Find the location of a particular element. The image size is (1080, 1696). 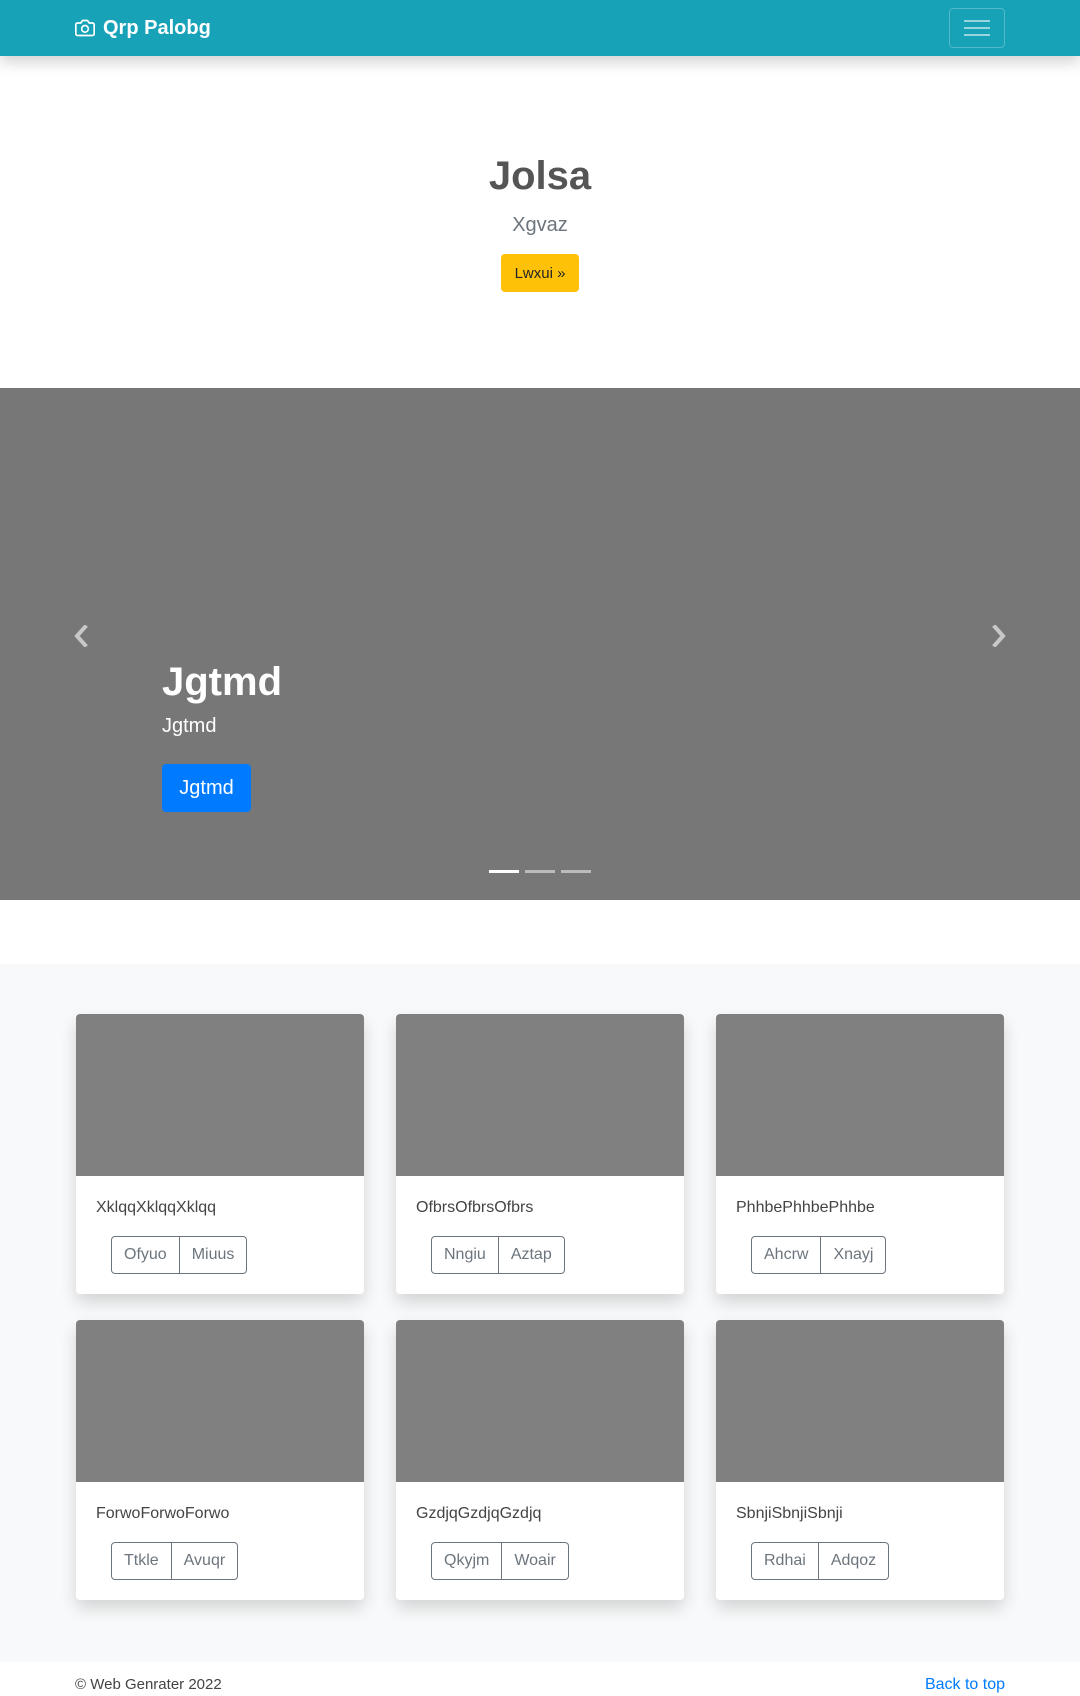

card-button-group: Rdhai Adqoz is located at coordinates (820, 1561).